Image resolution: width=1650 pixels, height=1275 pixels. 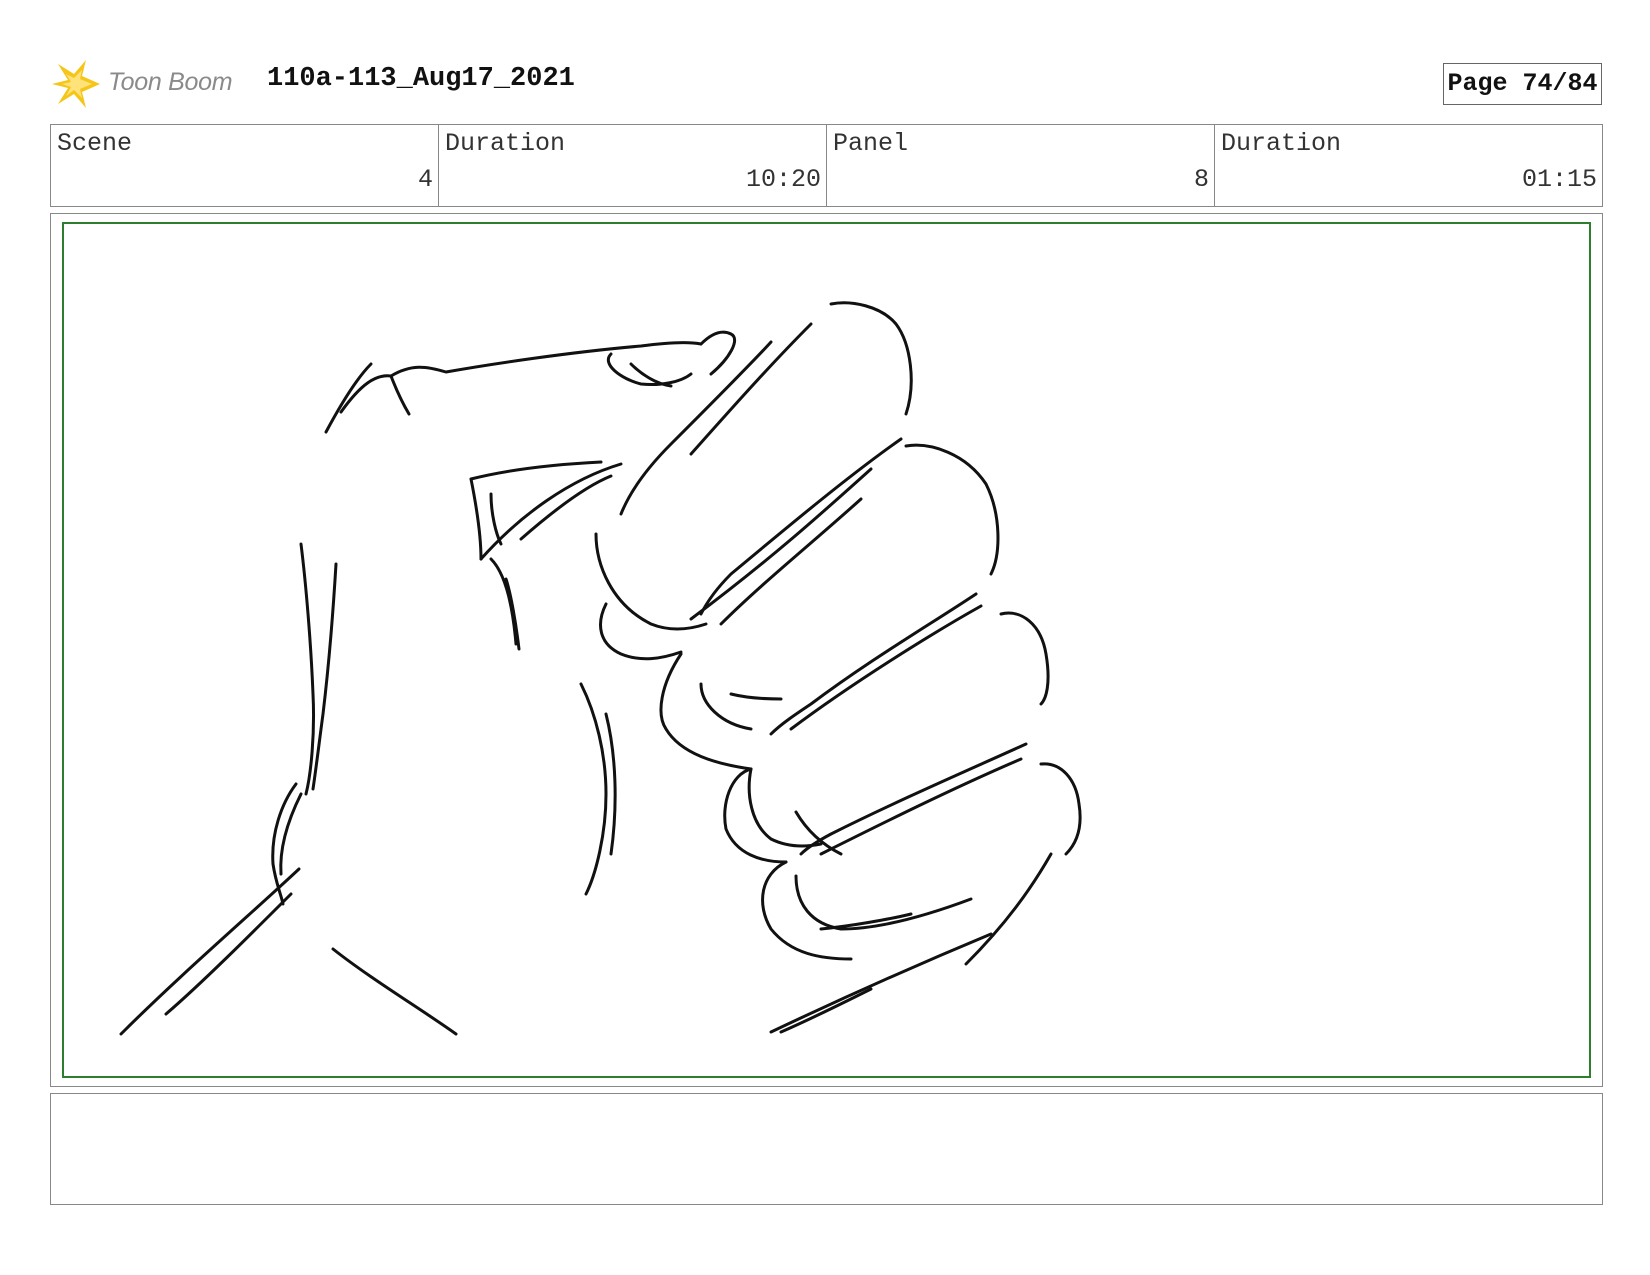 What do you see at coordinates (1281, 143) in the screenshot?
I see `panel-duration-label: Duration` at bounding box center [1281, 143].